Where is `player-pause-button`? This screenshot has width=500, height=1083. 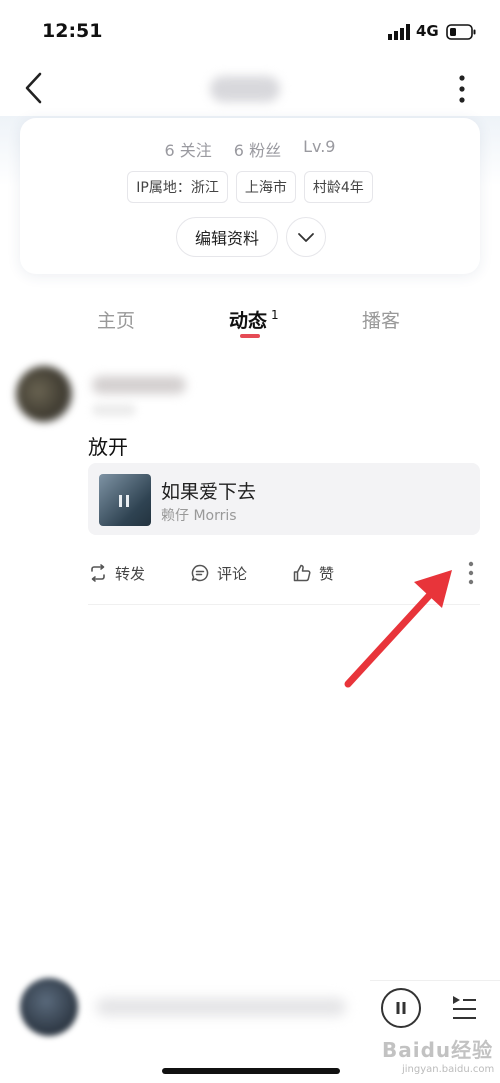 player-pause-button is located at coordinates (401, 1008).